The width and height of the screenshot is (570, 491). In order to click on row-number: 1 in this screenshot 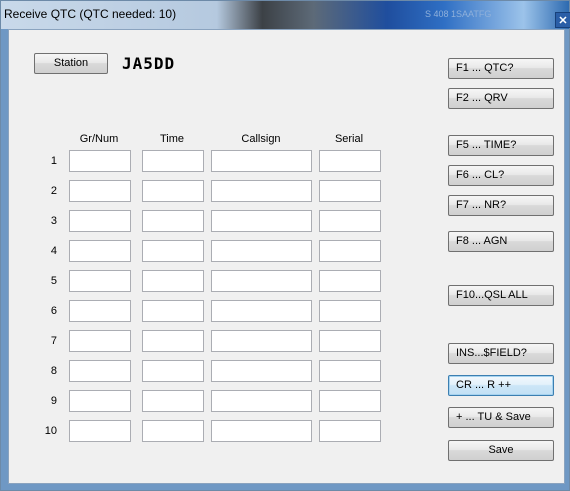, I will do `click(53, 161)`.